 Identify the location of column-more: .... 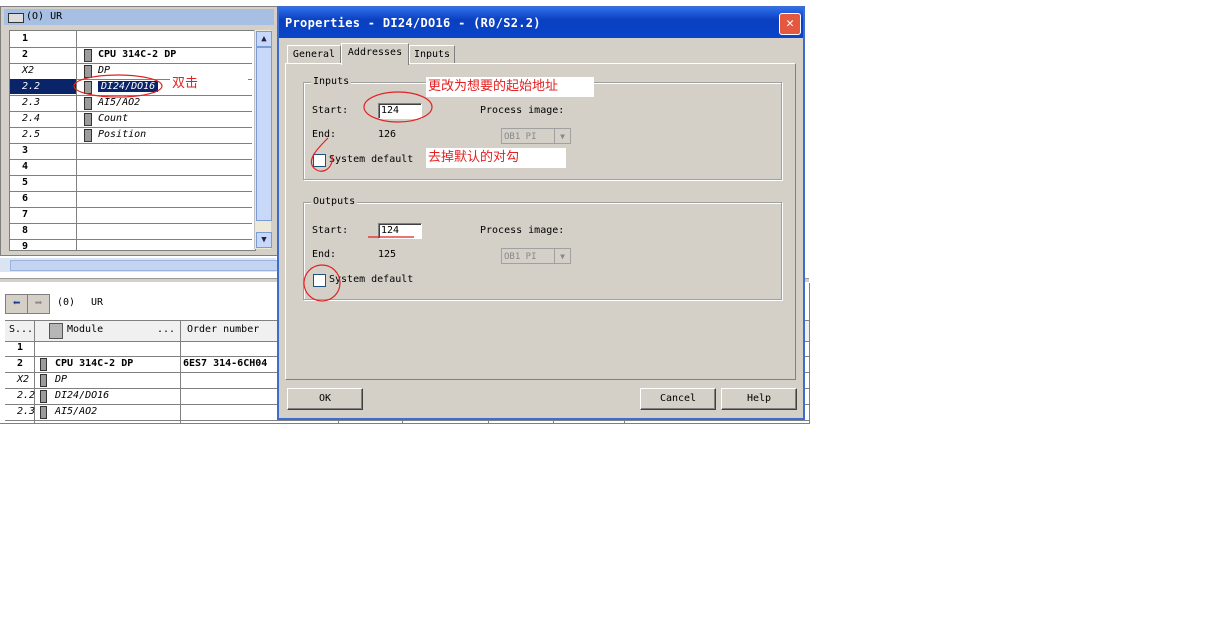
(166, 329).